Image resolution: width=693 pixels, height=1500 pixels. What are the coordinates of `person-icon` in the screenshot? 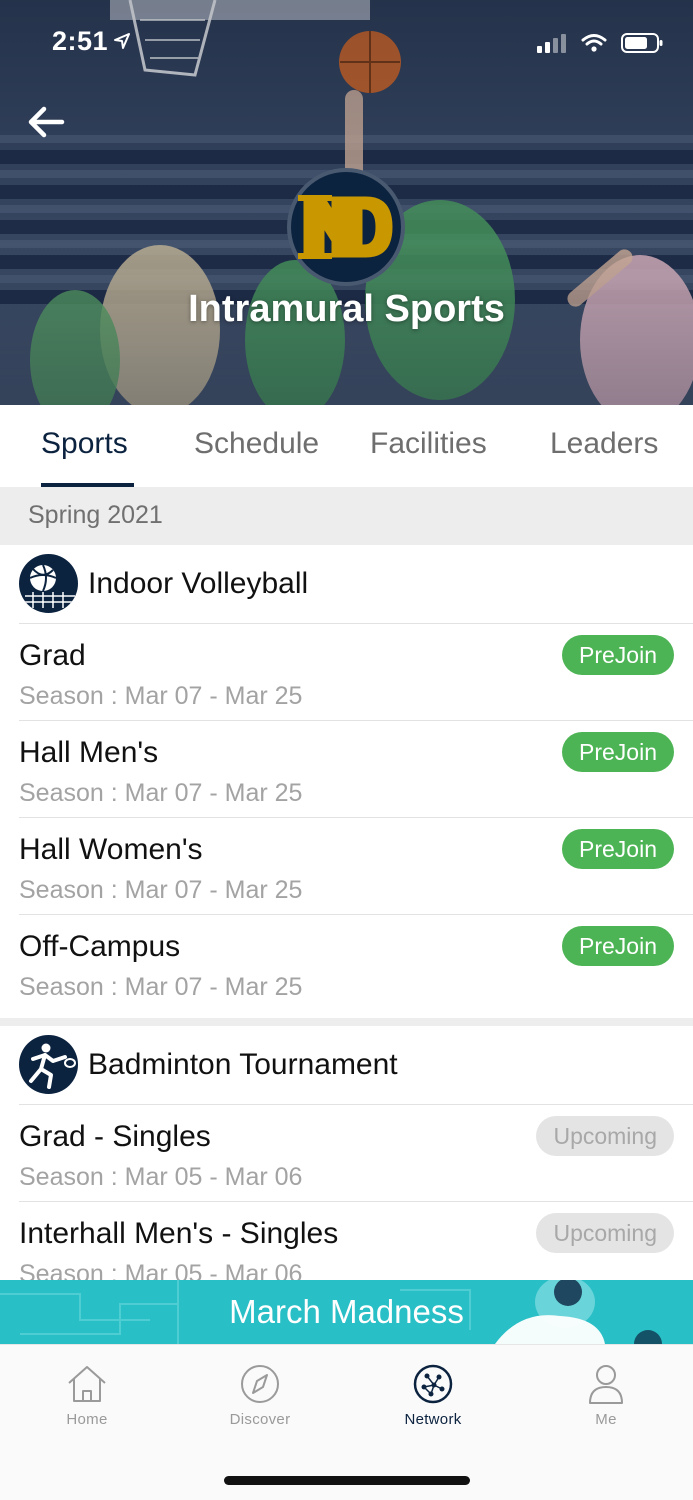 It's located at (606, 1384).